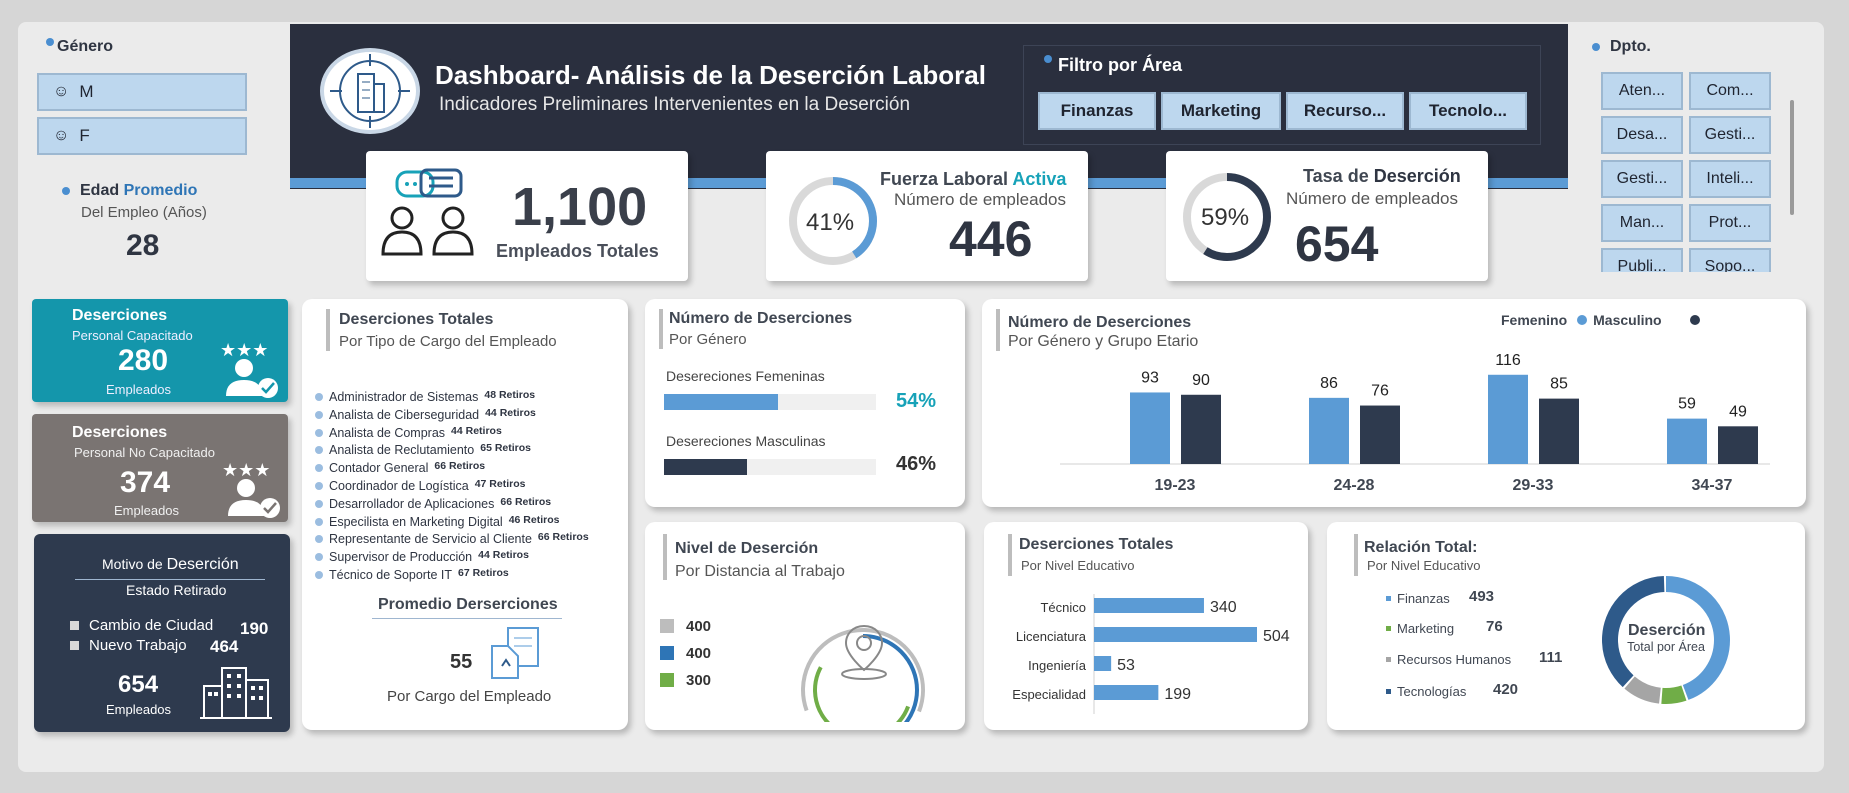 This screenshot has height=793, width=1849. I want to click on area-filter-marketing: Marketing, so click(1221, 111).